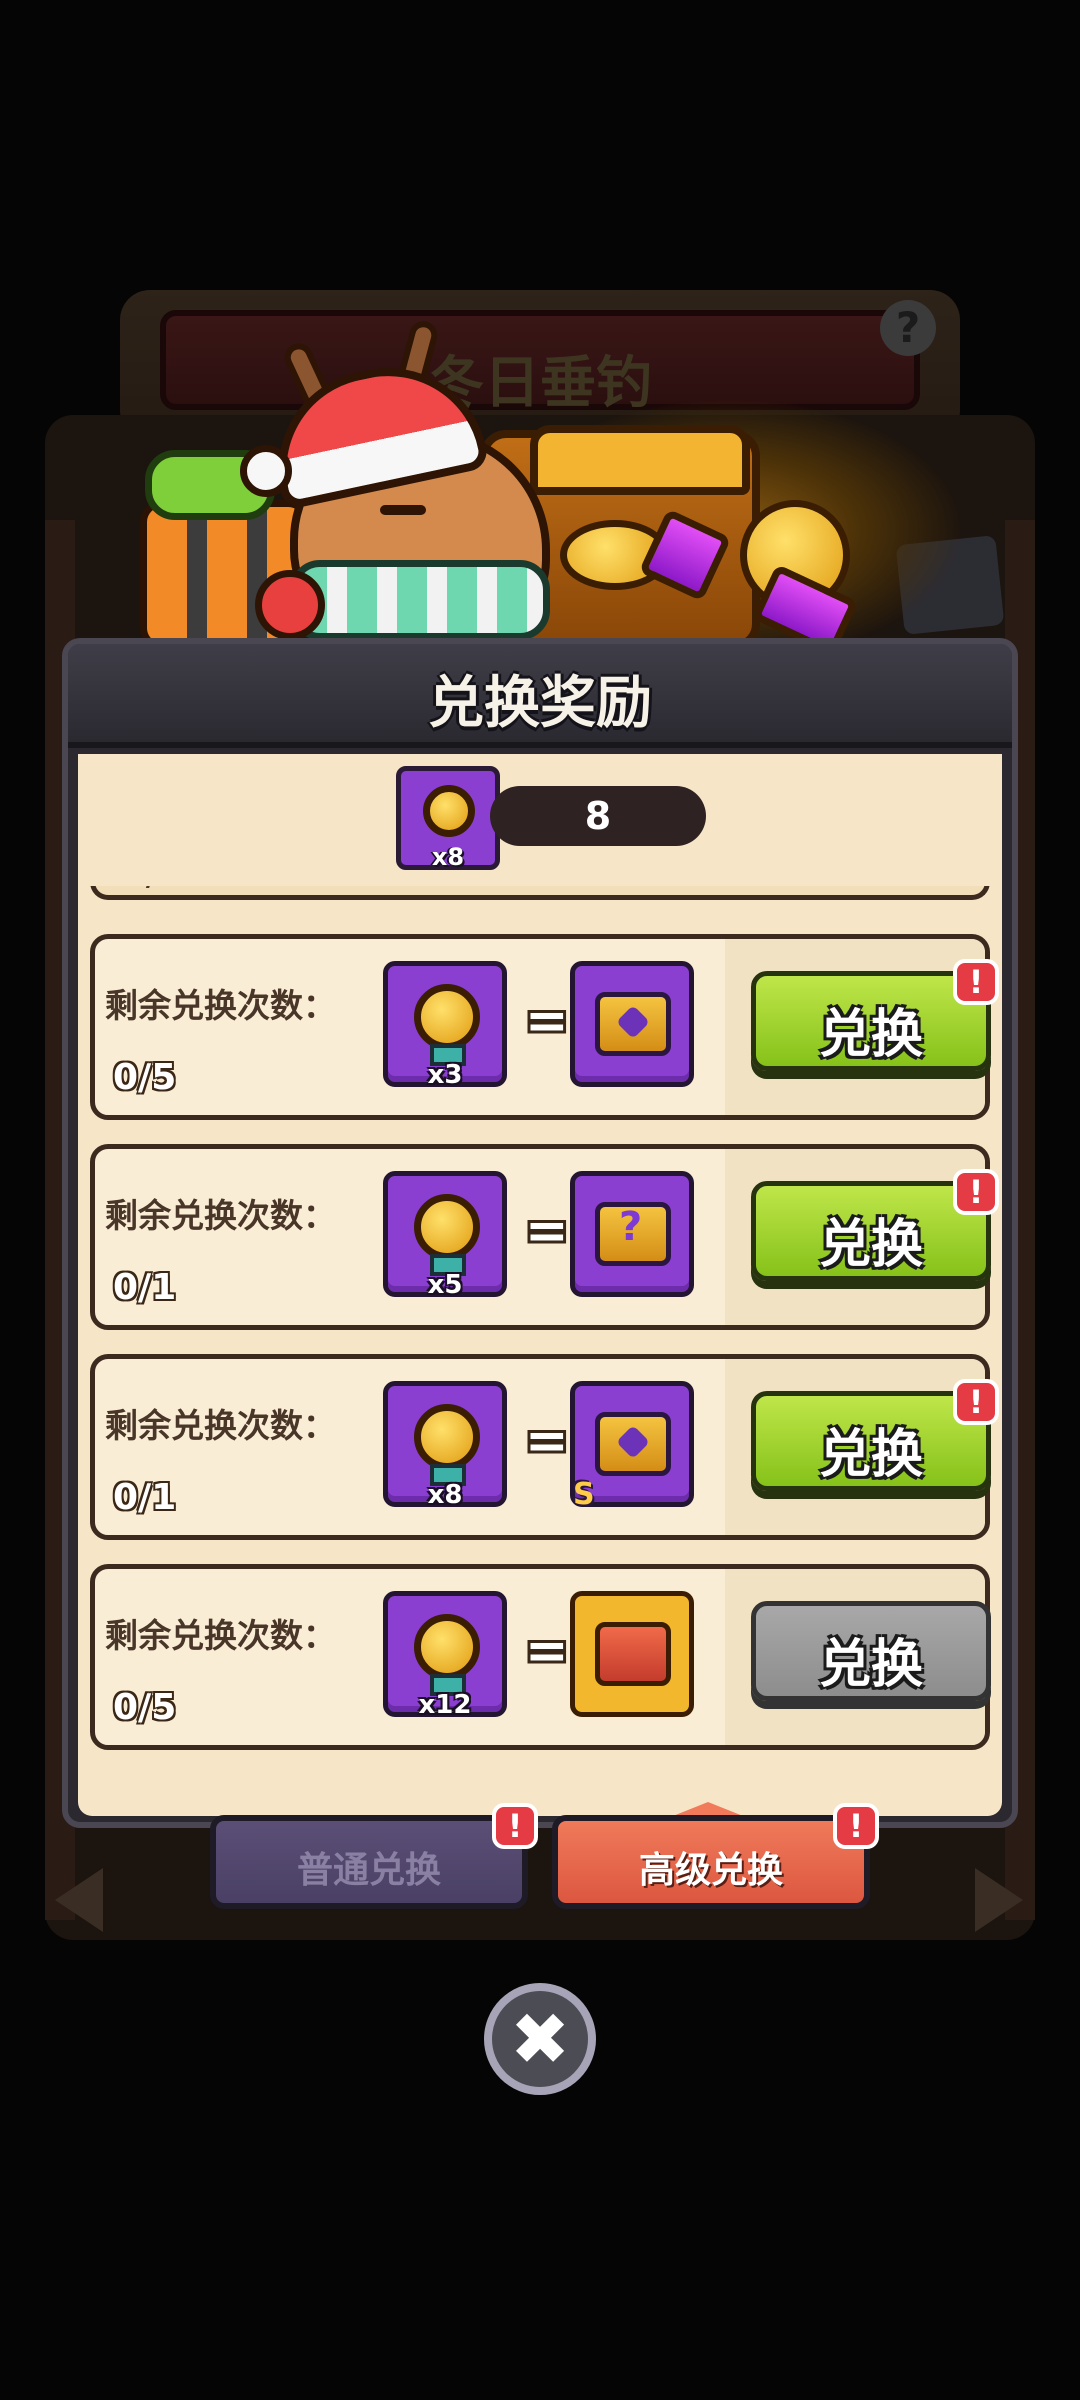 This screenshot has width=1080, height=2400. I want to click on tab-normal-exchange: 普通兑换, so click(369, 1862).